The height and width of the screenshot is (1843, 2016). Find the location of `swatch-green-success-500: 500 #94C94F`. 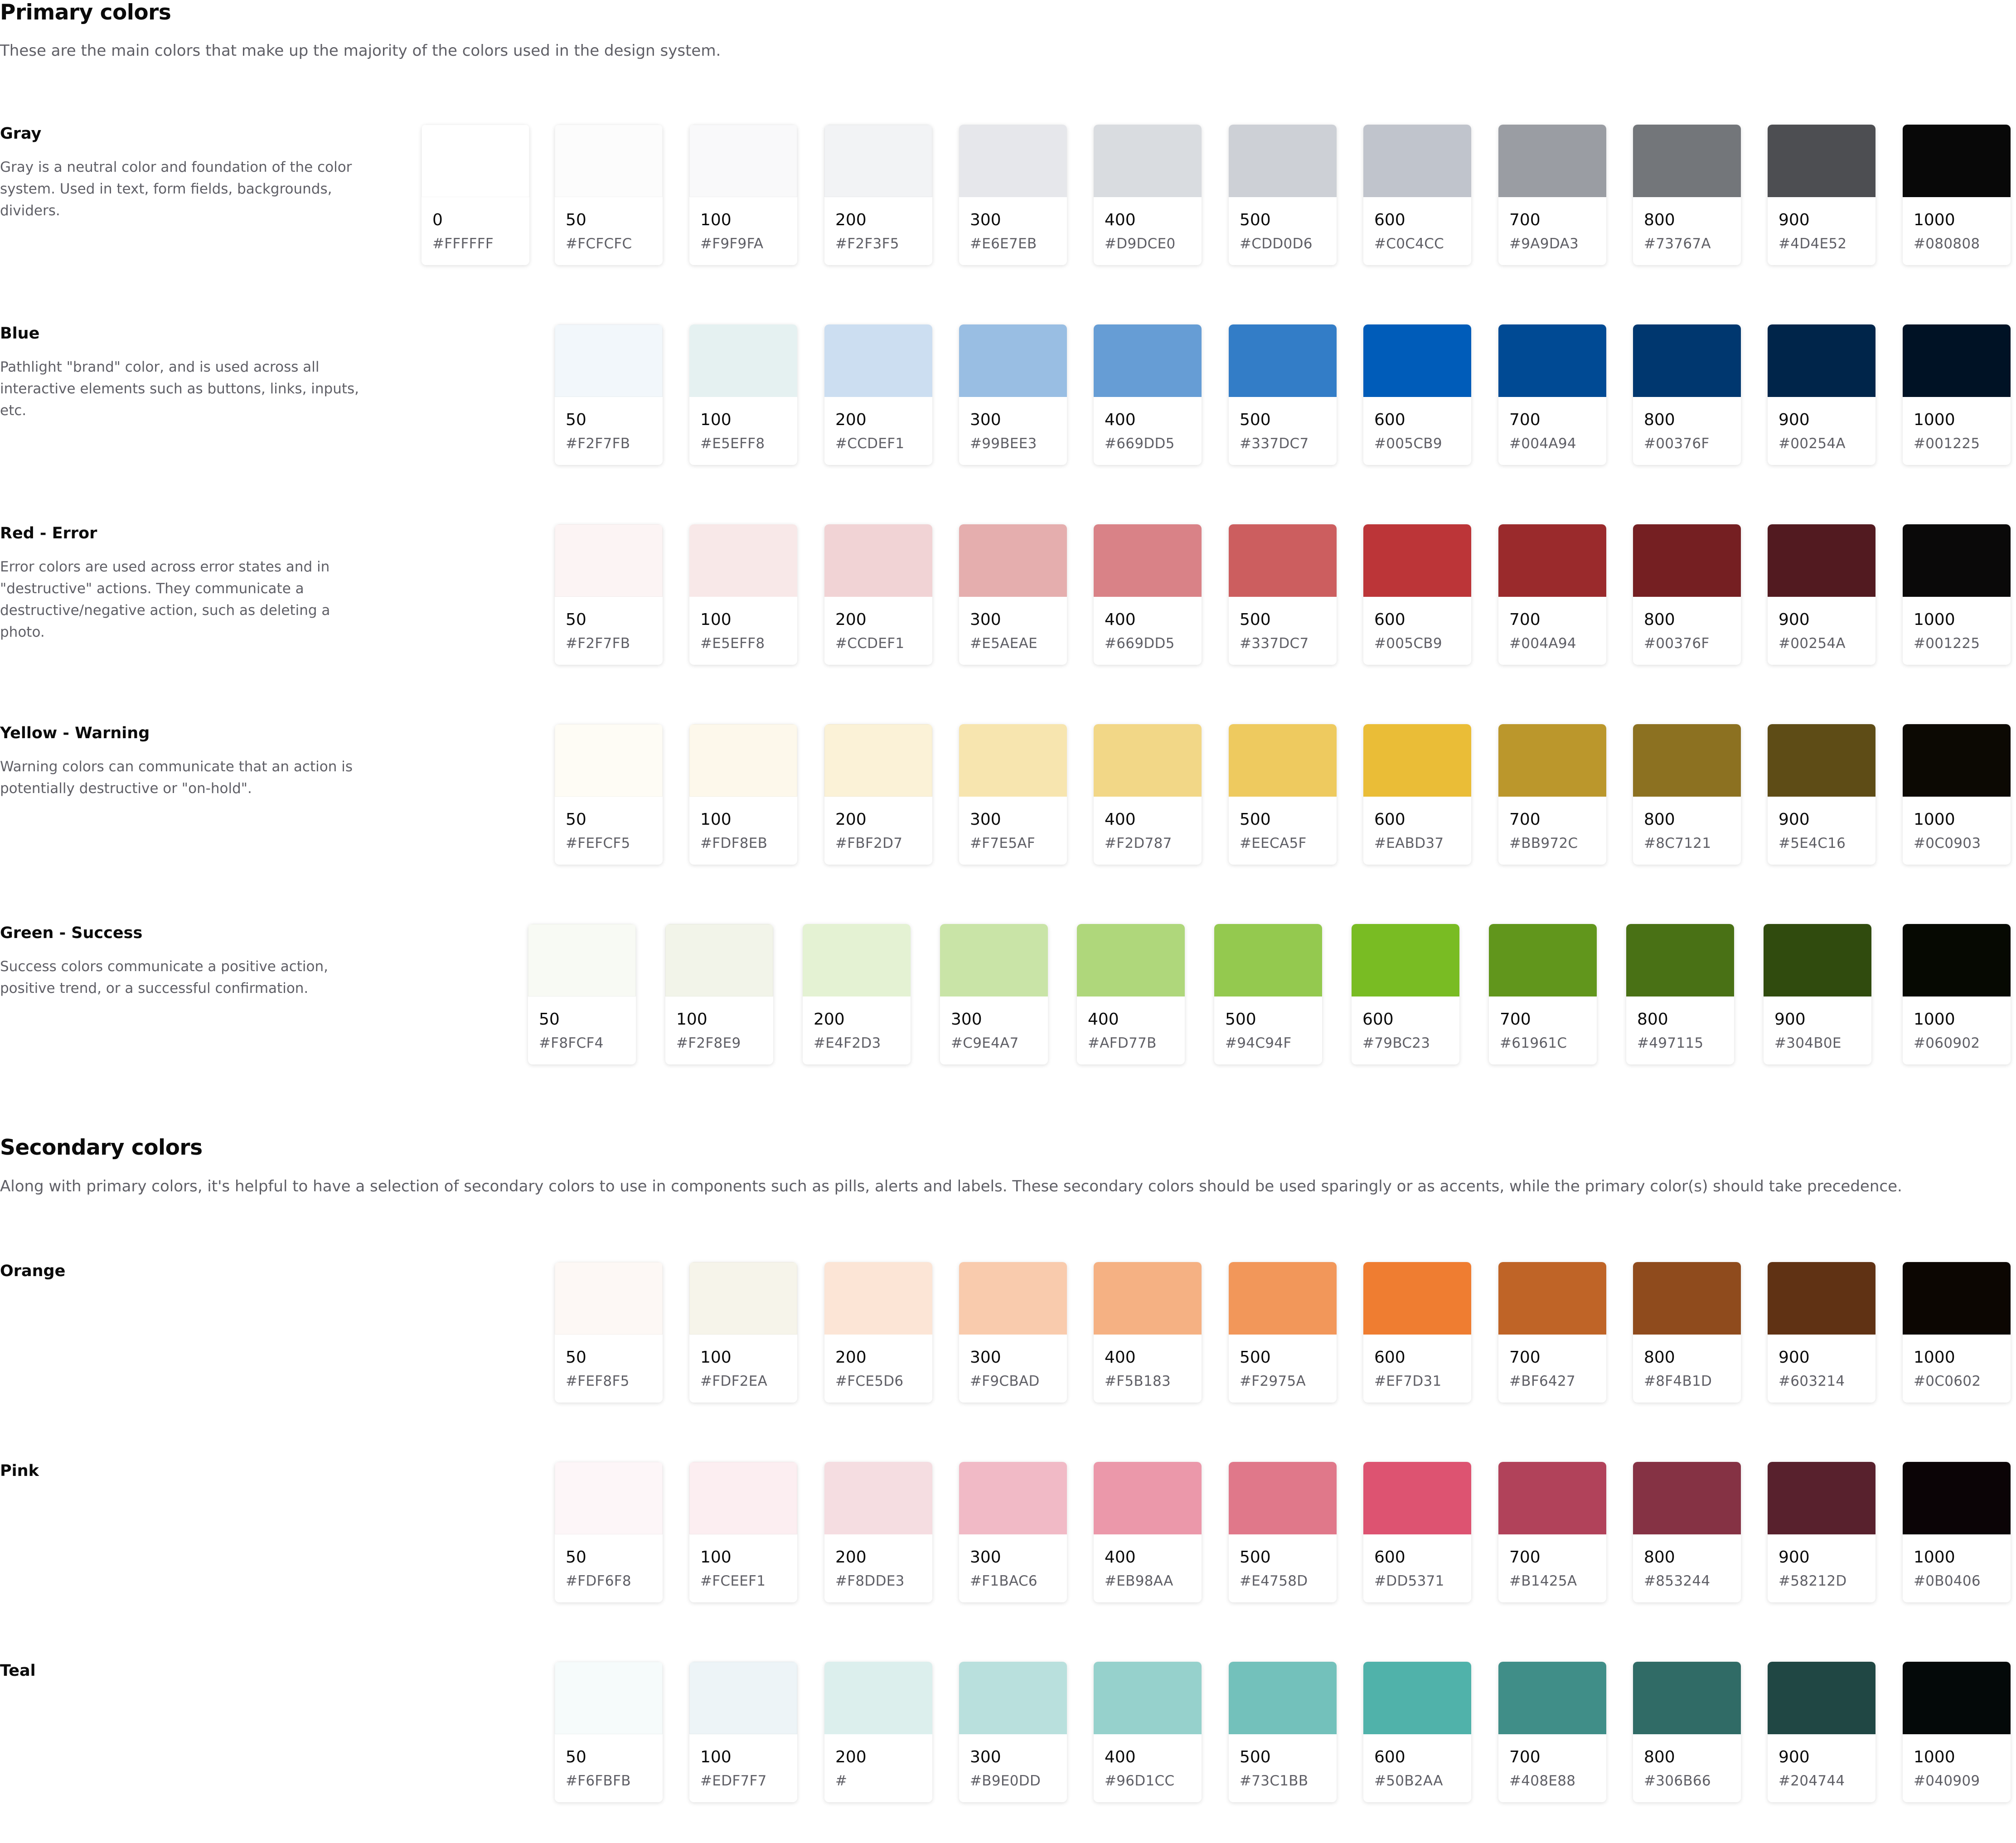

swatch-green-success-500: 500 #94C94F is located at coordinates (1268, 994).